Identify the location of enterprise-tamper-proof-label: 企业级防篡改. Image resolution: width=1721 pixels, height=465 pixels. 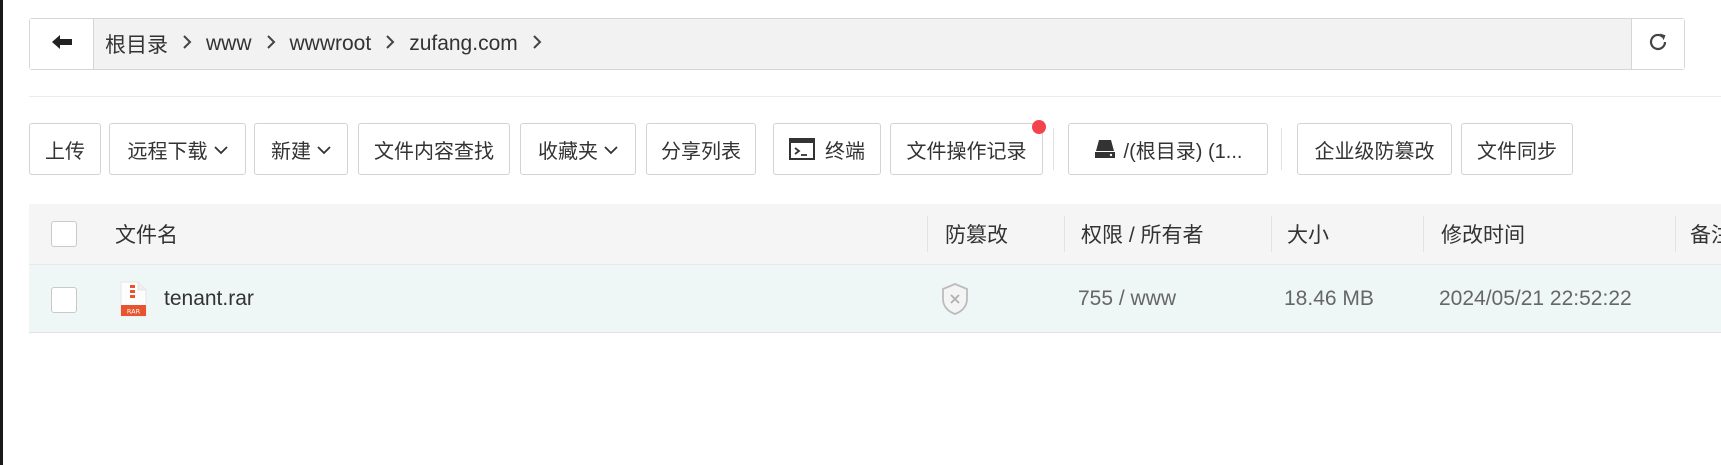
(1374, 151).